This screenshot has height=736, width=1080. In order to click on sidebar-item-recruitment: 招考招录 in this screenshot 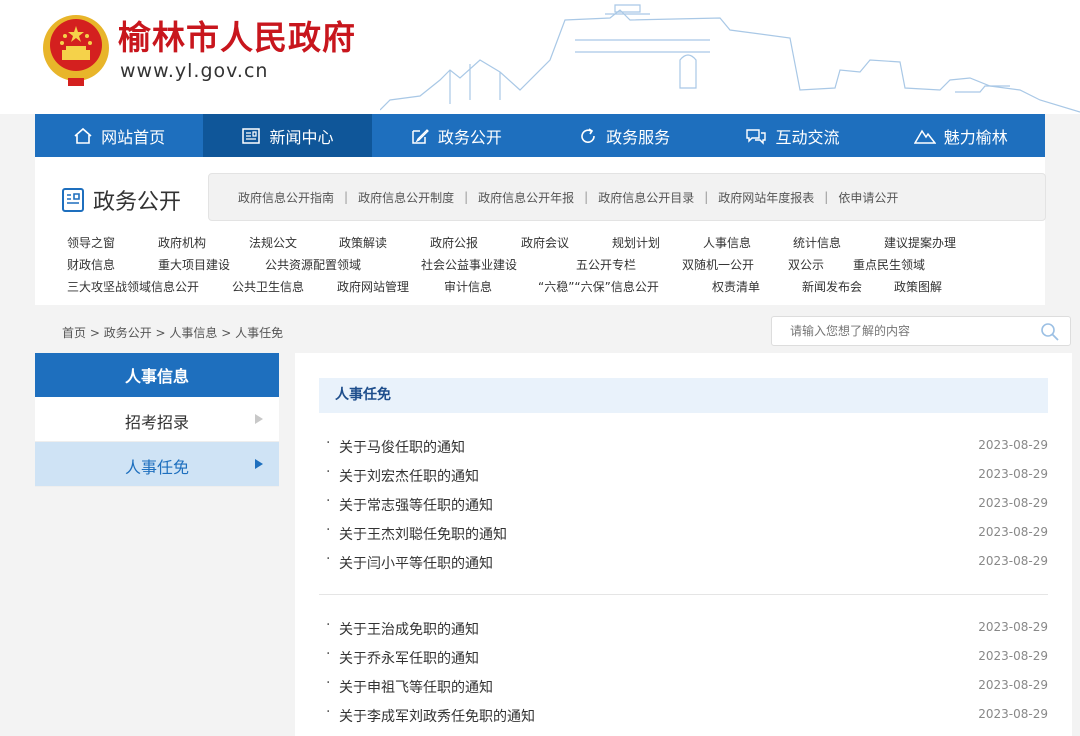, I will do `click(157, 419)`.